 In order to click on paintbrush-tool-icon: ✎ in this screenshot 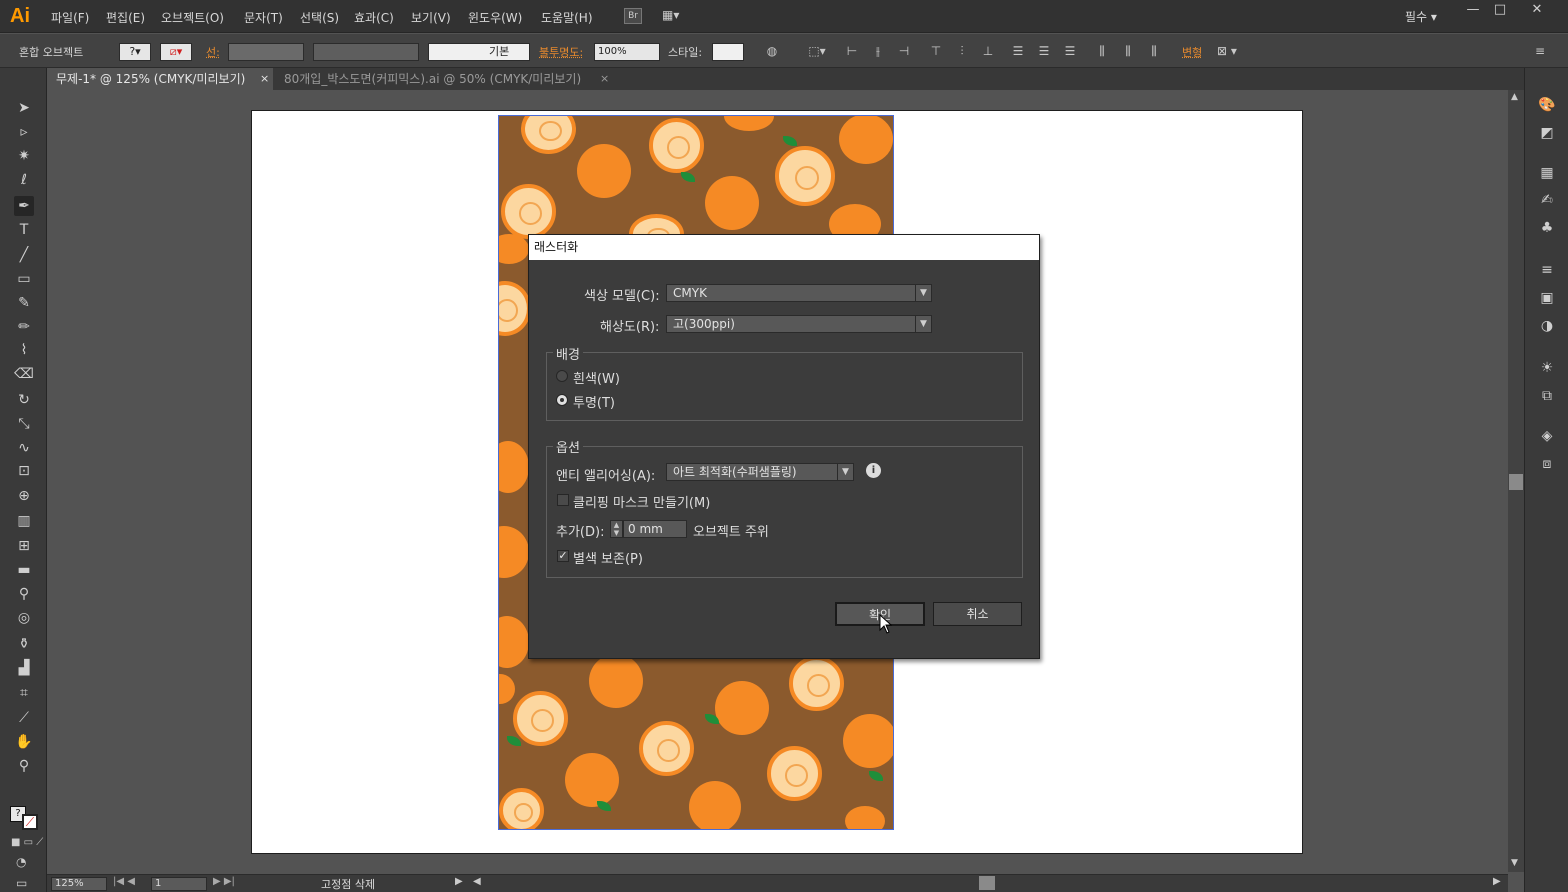, I will do `click(24, 303)`.